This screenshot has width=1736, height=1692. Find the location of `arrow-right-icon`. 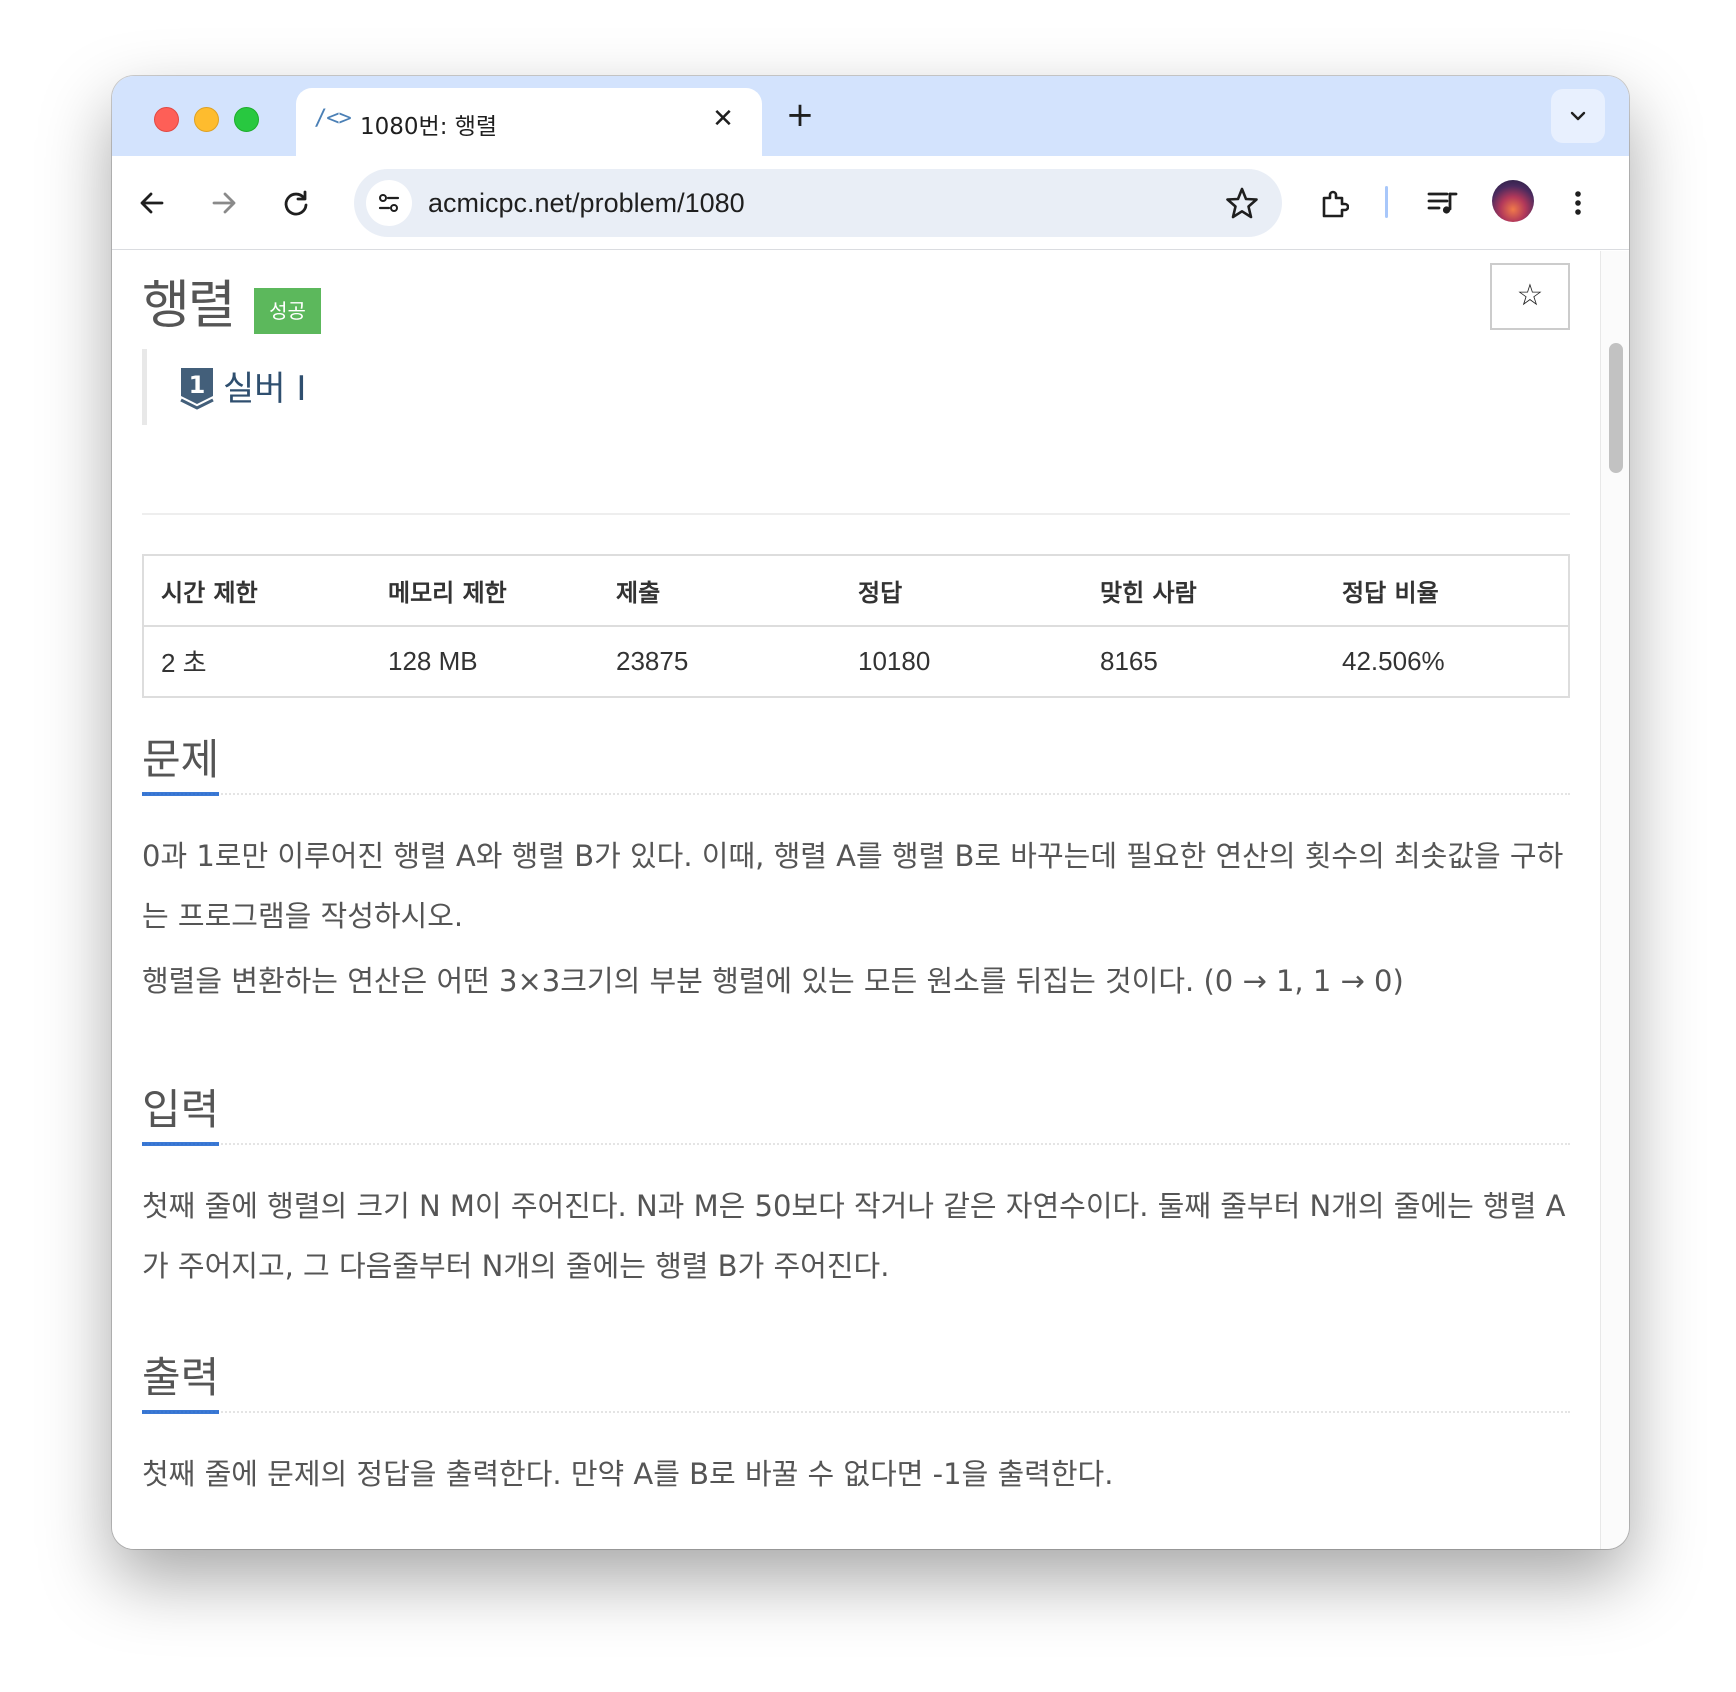

arrow-right-icon is located at coordinates (224, 203).